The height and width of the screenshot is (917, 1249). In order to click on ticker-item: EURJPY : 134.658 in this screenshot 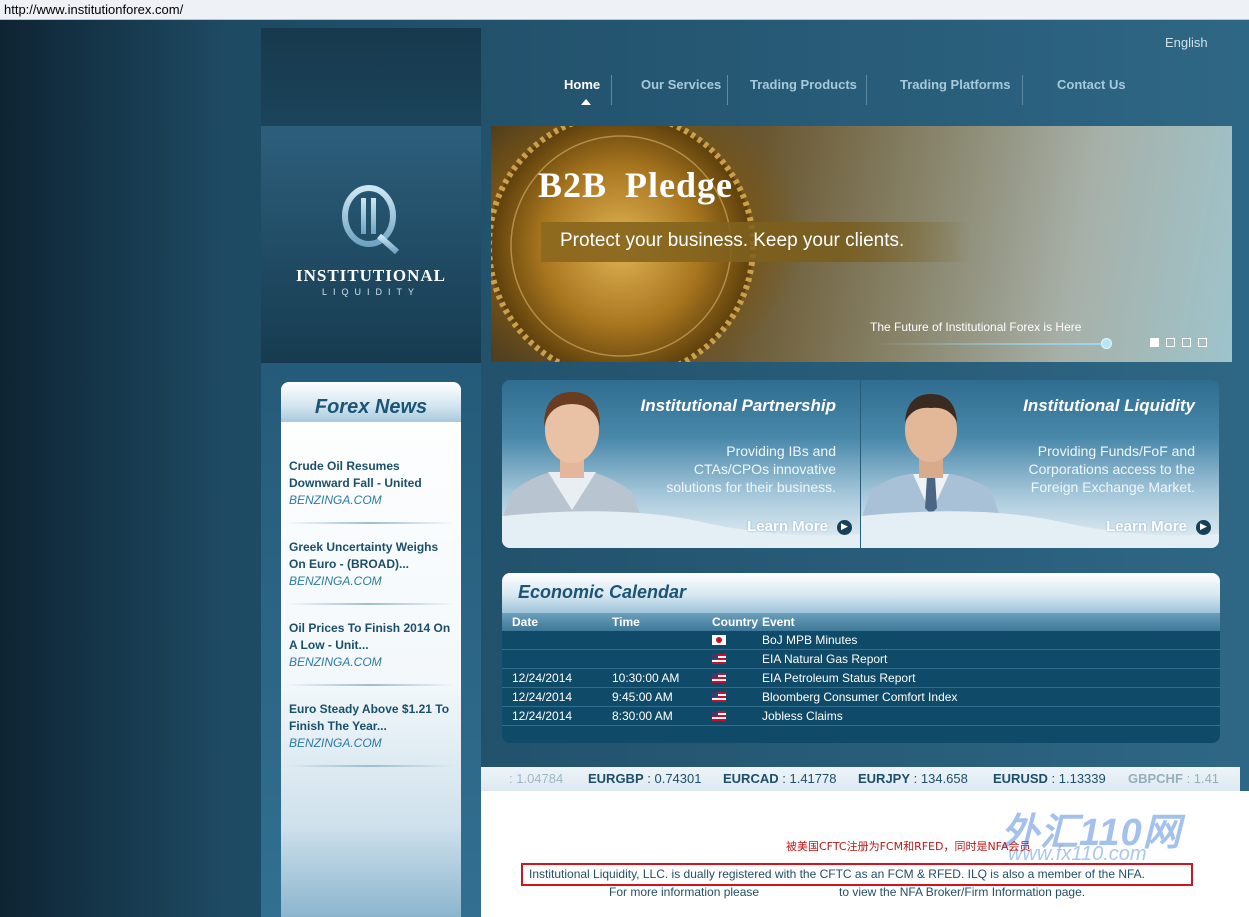, I will do `click(913, 778)`.